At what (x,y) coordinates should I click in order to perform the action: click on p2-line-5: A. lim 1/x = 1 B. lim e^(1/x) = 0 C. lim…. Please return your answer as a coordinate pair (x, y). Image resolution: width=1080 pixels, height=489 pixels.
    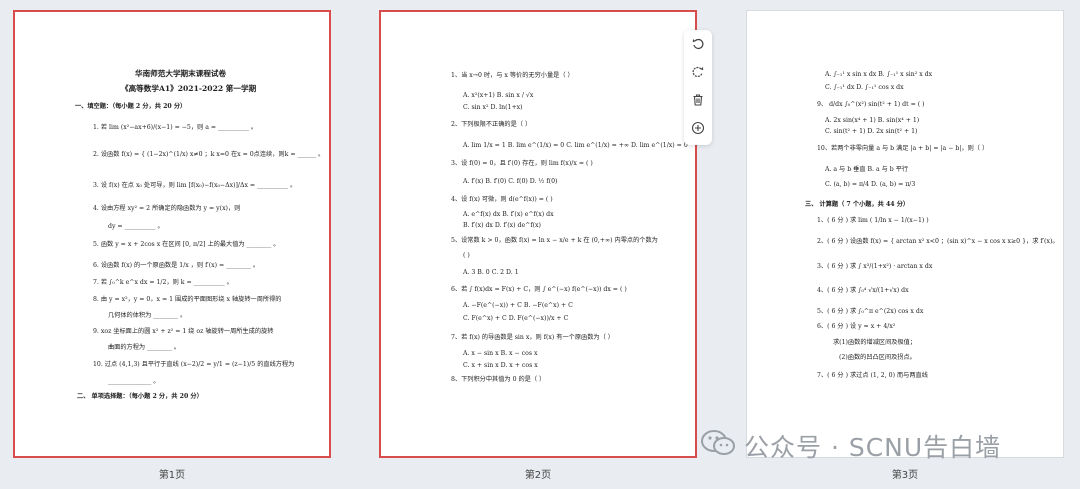
    Looking at the image, I should click on (575, 145).